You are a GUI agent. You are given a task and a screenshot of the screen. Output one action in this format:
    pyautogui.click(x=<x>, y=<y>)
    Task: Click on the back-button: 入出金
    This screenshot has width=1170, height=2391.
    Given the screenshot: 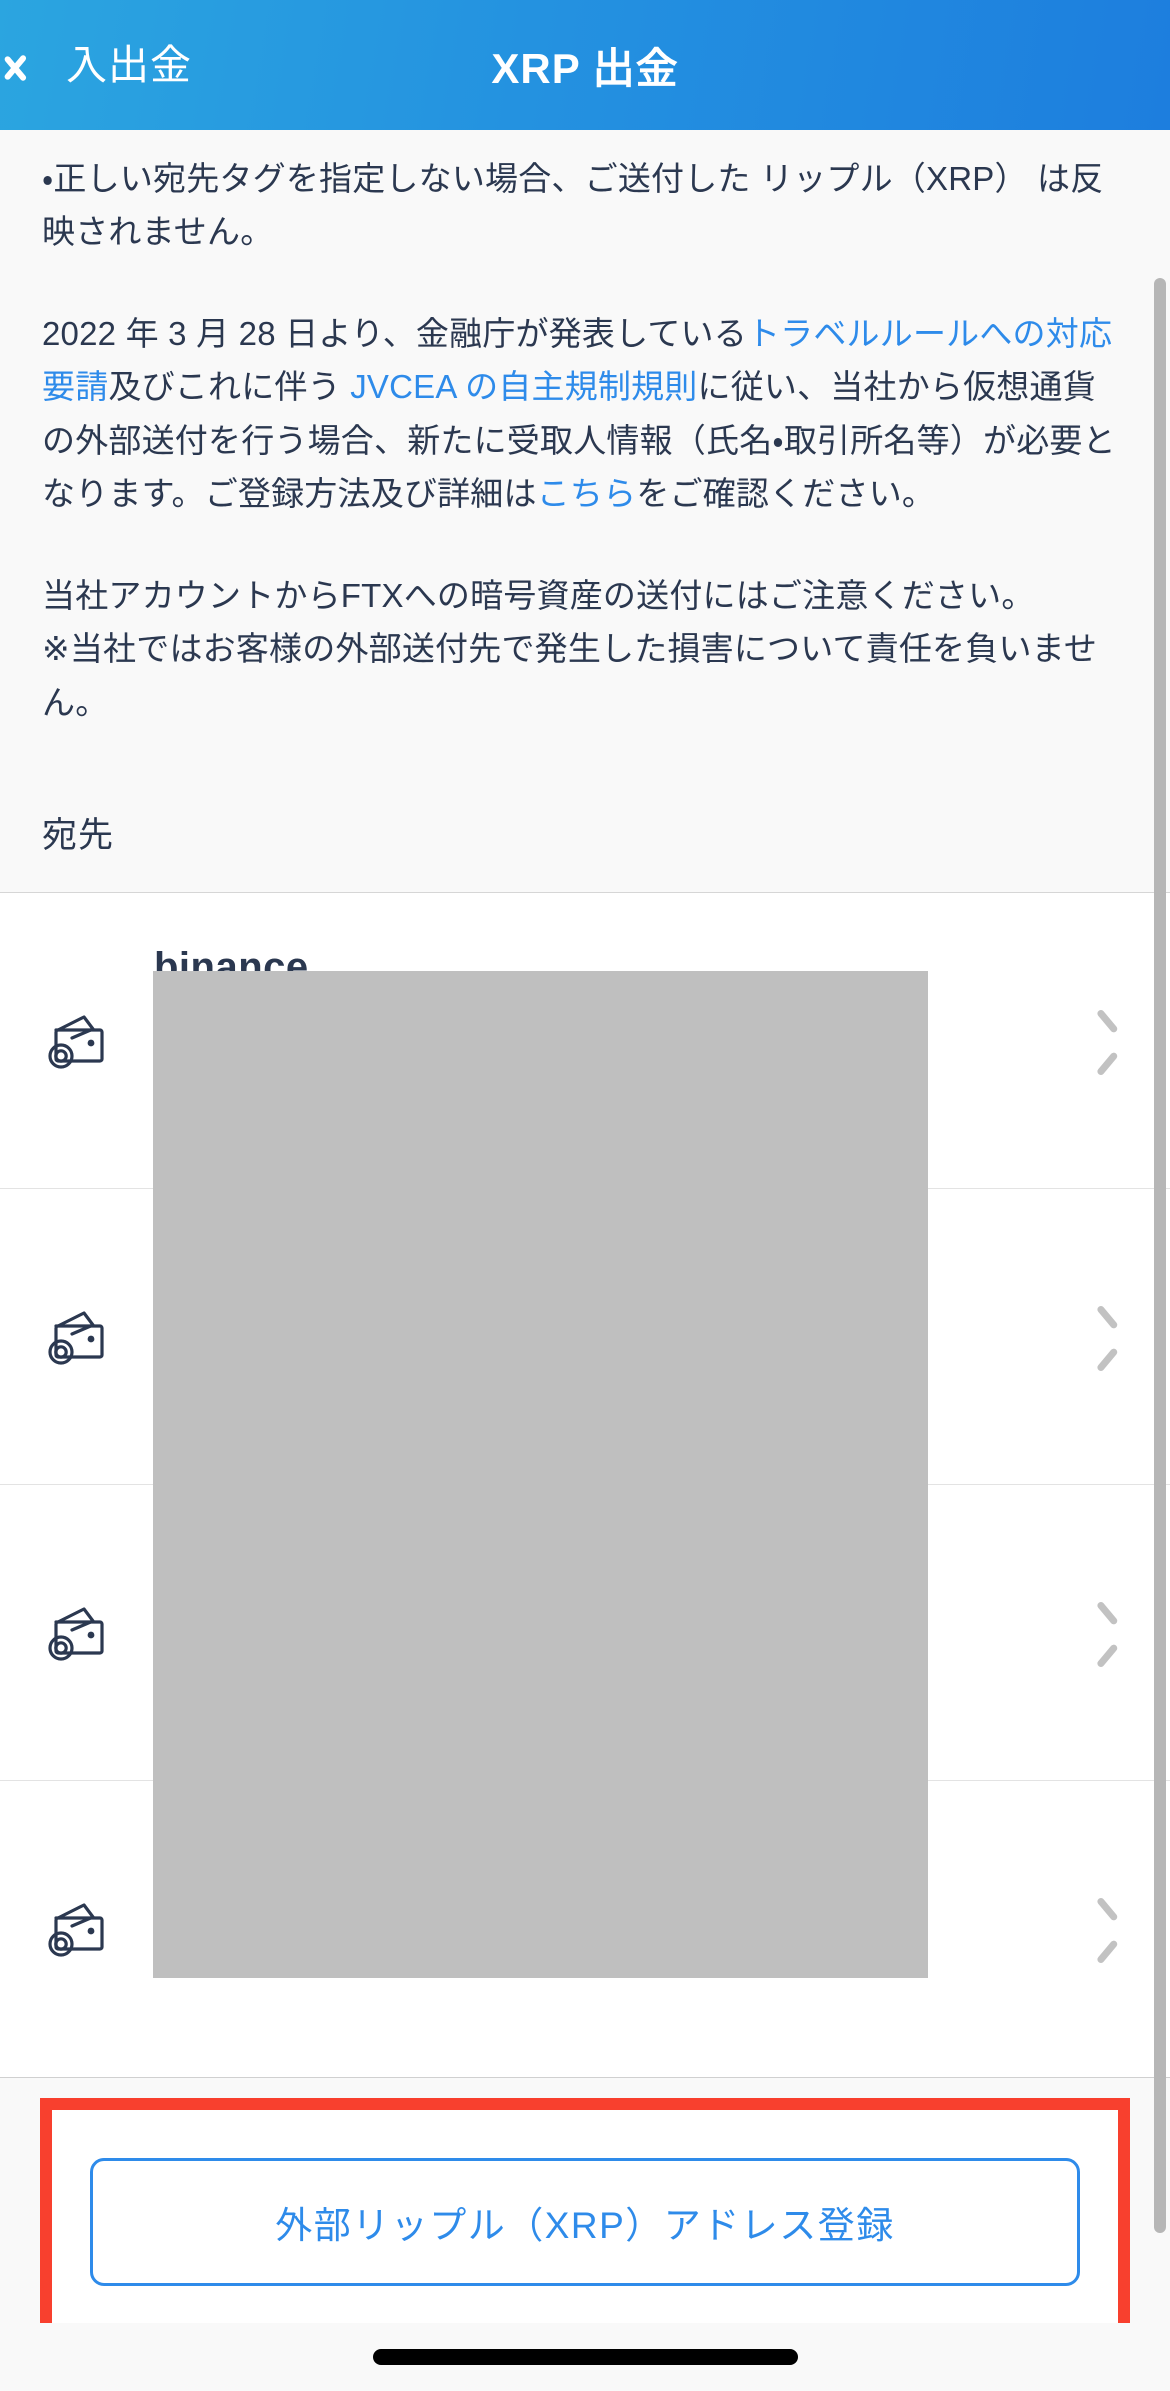 What is the action you would take?
    pyautogui.click(x=96, y=65)
    